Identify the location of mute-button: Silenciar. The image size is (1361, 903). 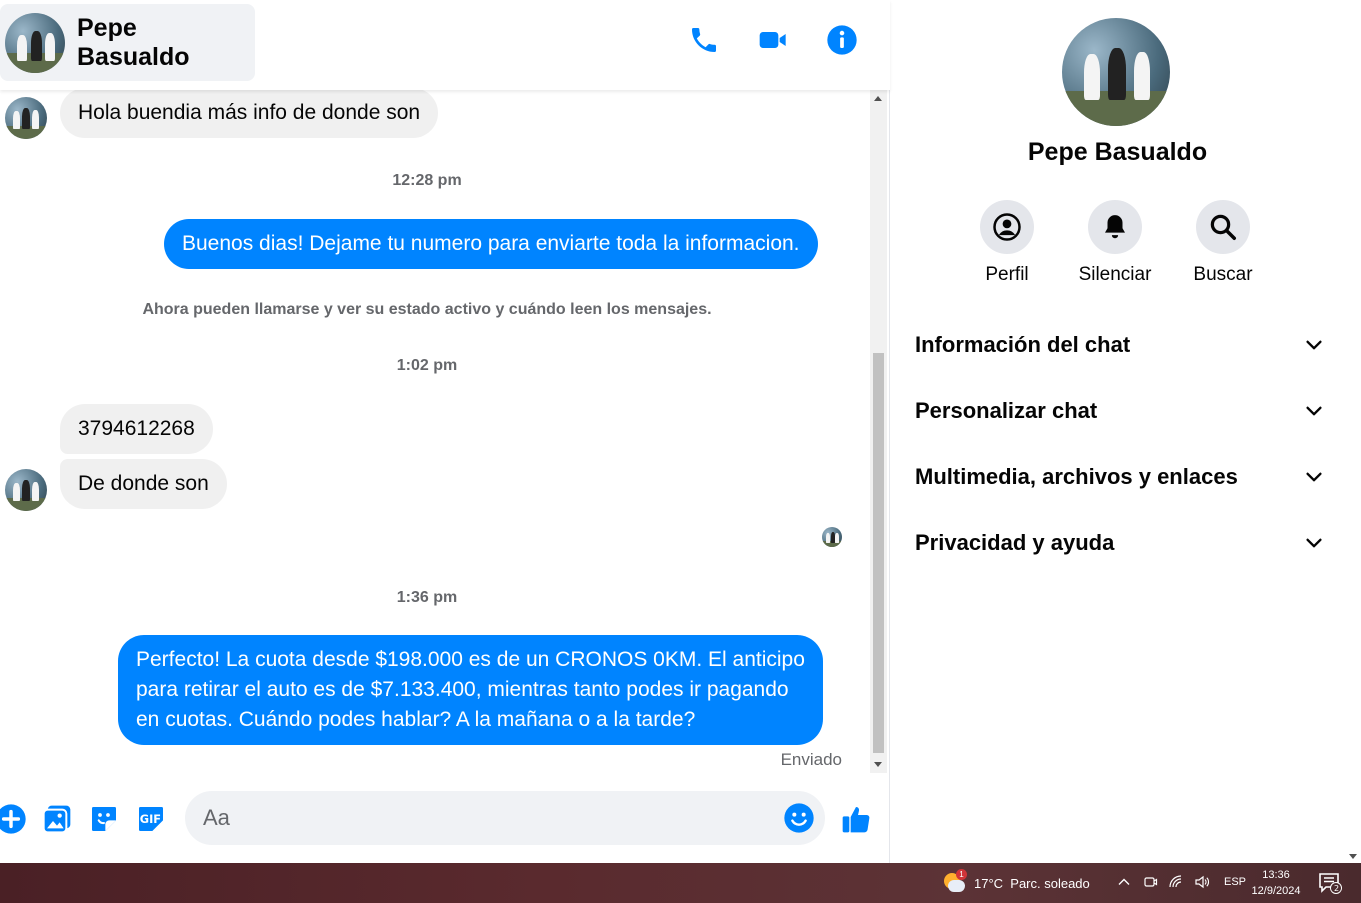
(1115, 243).